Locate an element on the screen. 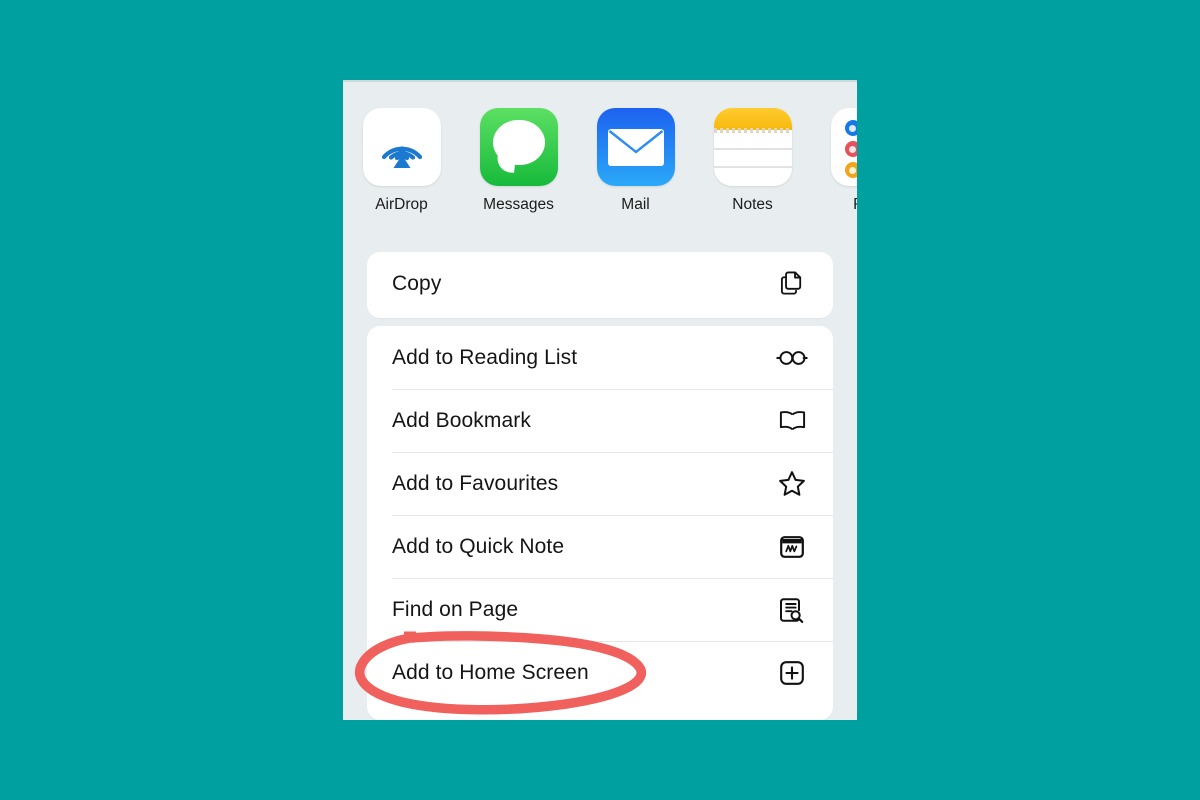 This screenshot has width=1200, height=800. star-icon is located at coordinates (792, 484).